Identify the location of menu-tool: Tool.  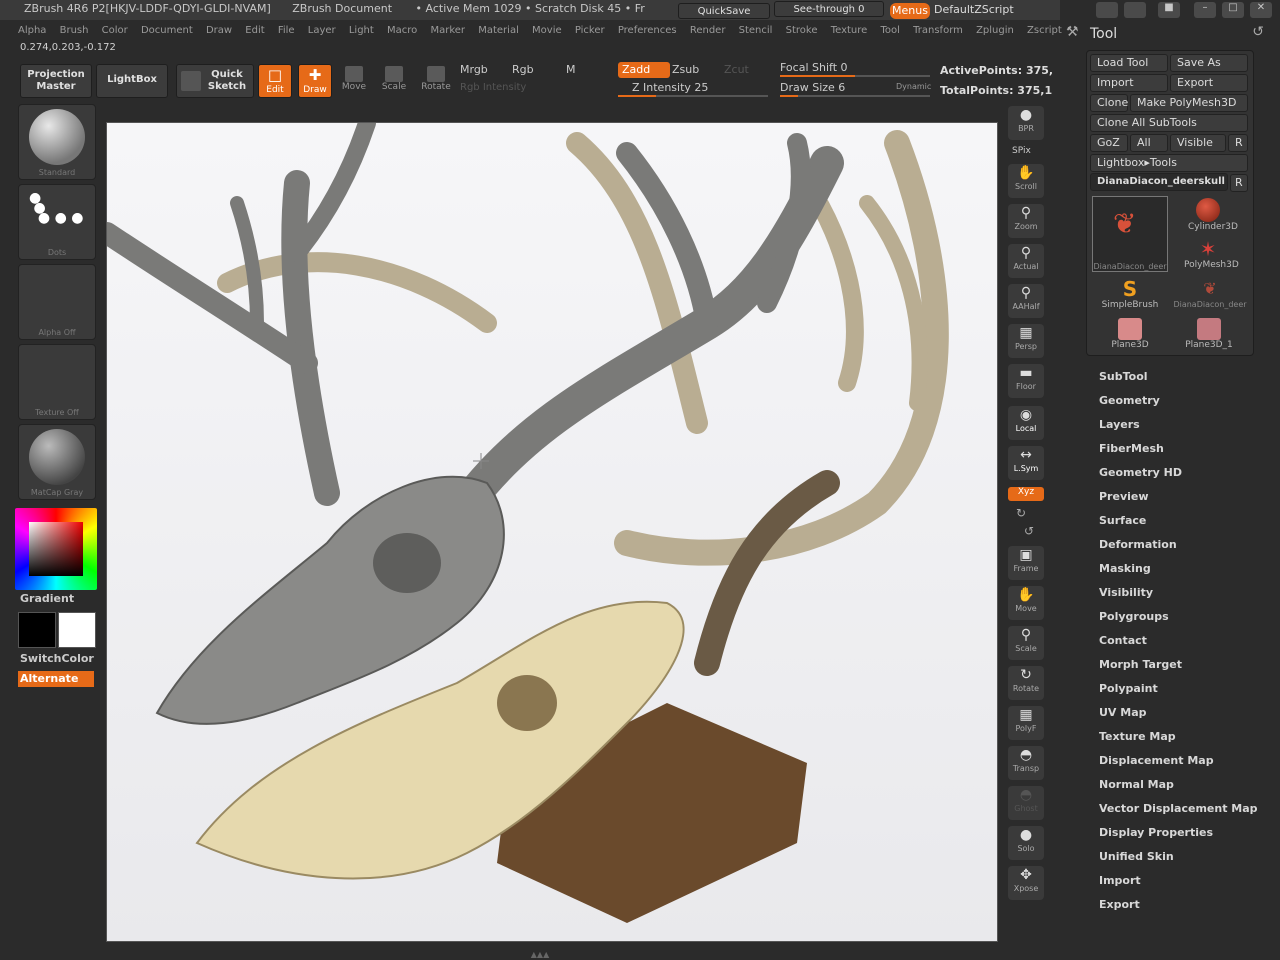
(890, 31).